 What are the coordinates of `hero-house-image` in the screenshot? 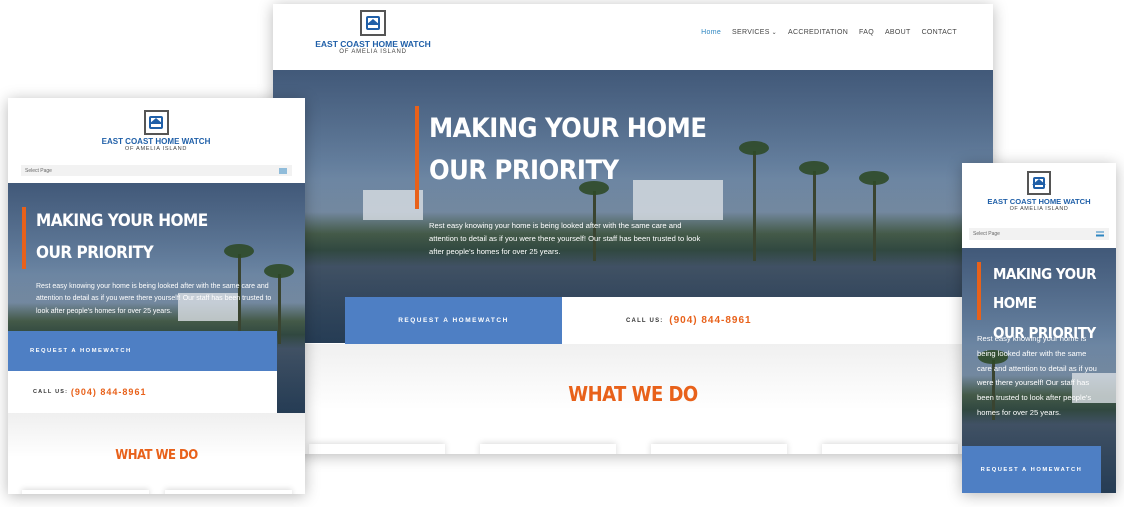 It's located at (393, 205).